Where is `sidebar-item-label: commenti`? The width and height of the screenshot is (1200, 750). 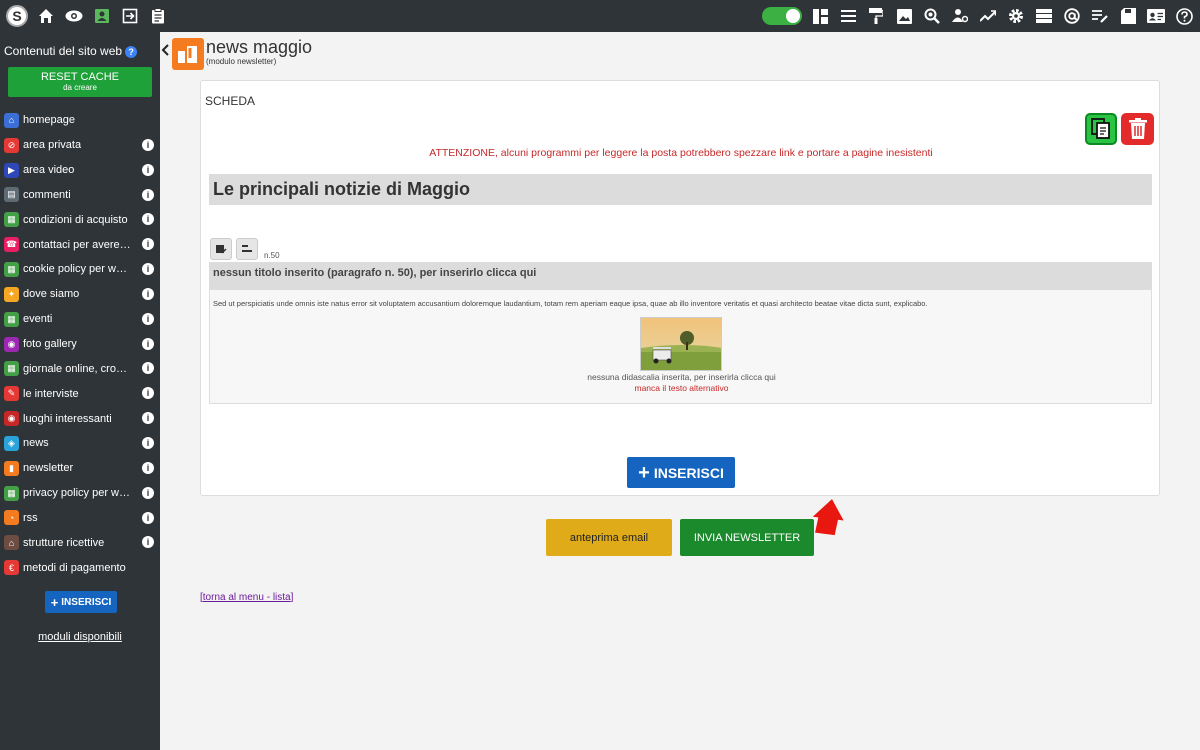 sidebar-item-label: commenti is located at coordinates (47, 194).